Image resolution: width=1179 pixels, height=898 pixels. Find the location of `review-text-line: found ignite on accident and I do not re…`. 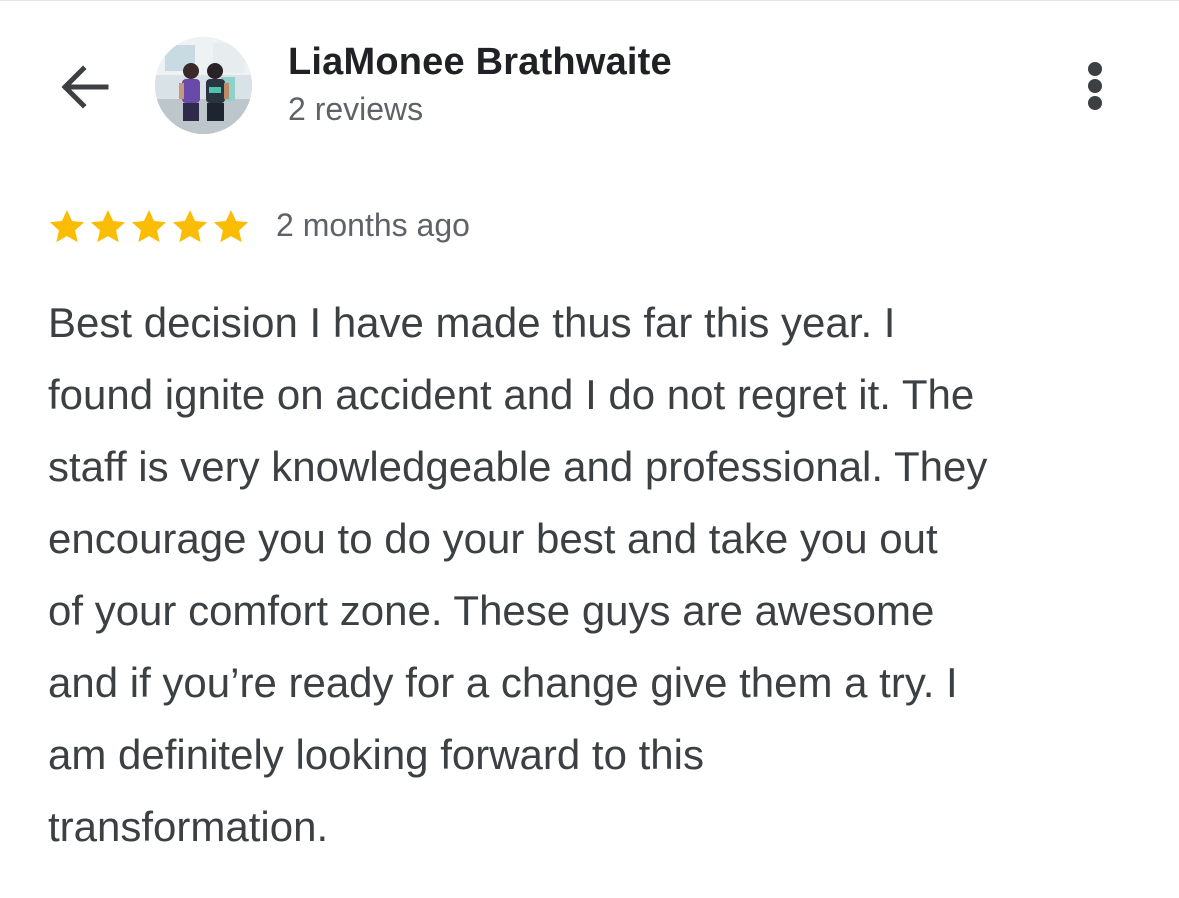

review-text-line: found ignite on accident and I do not re… is located at coordinates (511, 394).